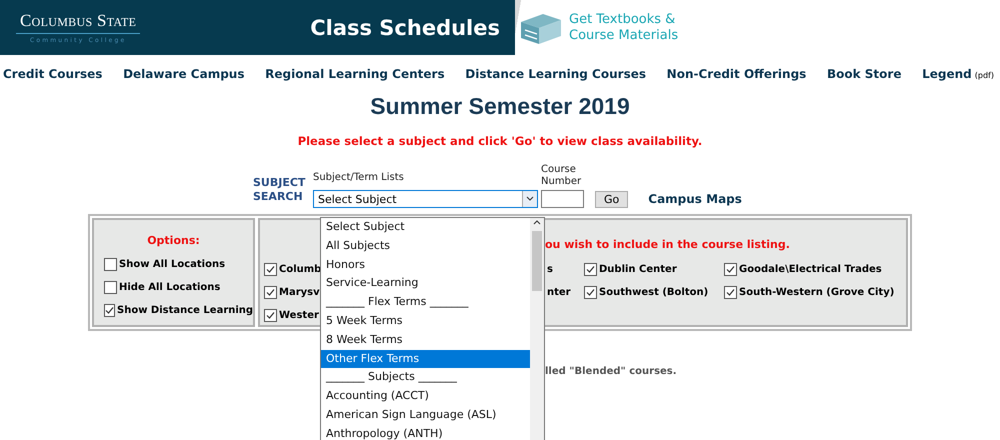 The image size is (1000, 440). Describe the element at coordinates (425, 359) in the screenshot. I see `dropdown-option: Other Flex Terms` at that location.